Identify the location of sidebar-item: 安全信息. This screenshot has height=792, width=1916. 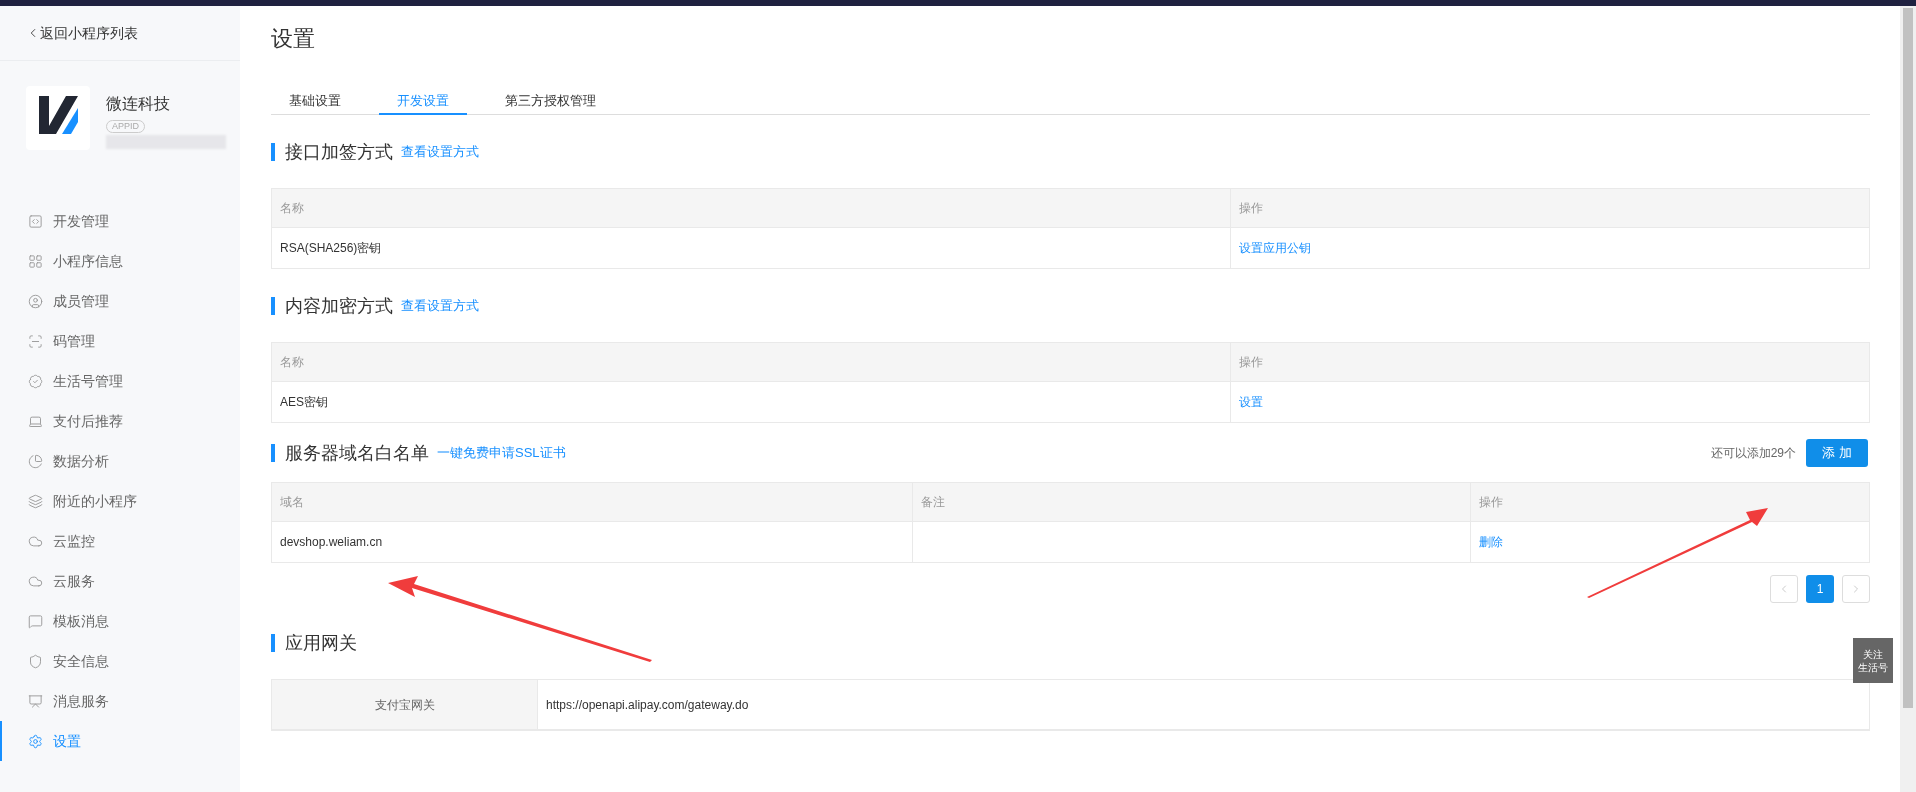
(120, 661).